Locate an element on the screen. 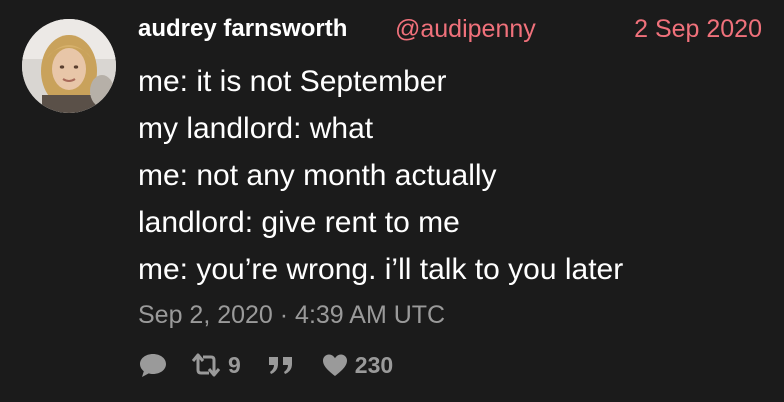 This screenshot has width=784, height=402. tweet-line: landlord: give rent to me is located at coordinates (299, 222).